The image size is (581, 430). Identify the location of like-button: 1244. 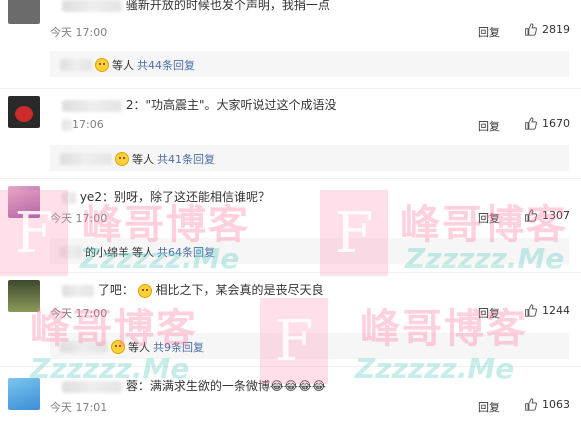
(547, 310).